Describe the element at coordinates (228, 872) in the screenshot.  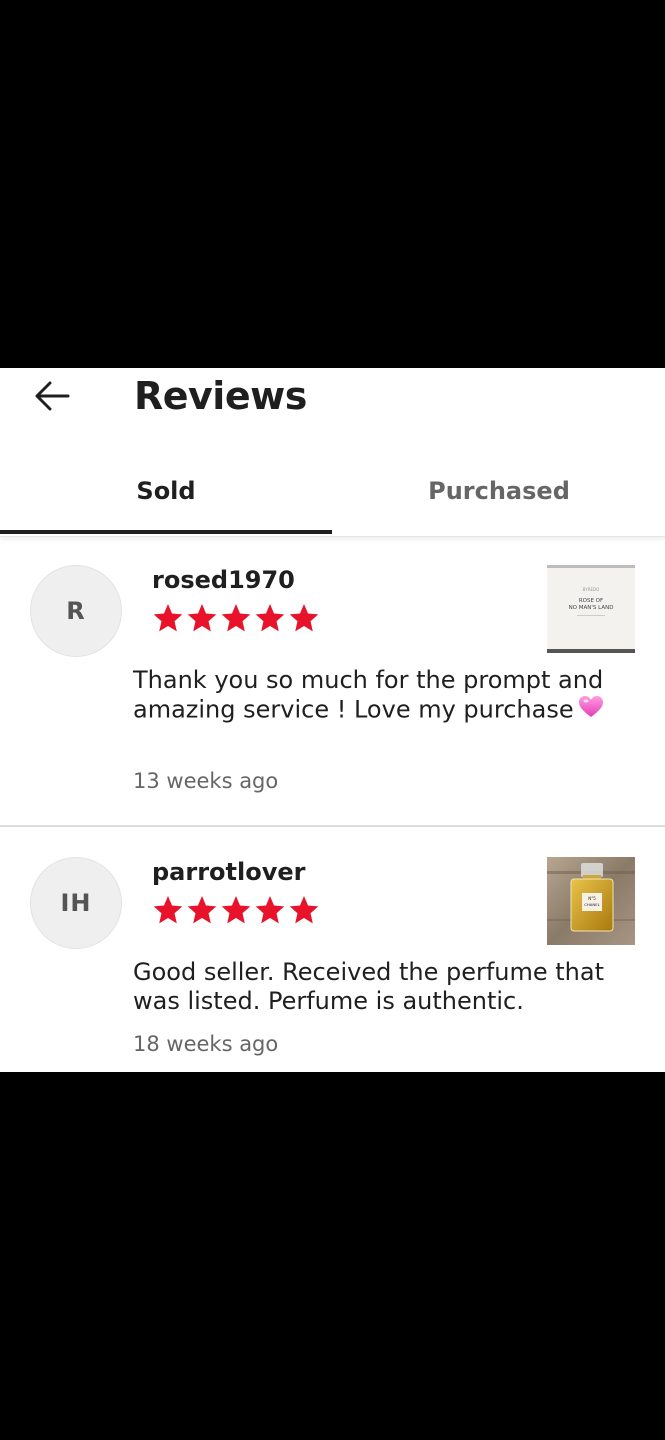
I see `reviewer-username: parrotlover` at that location.